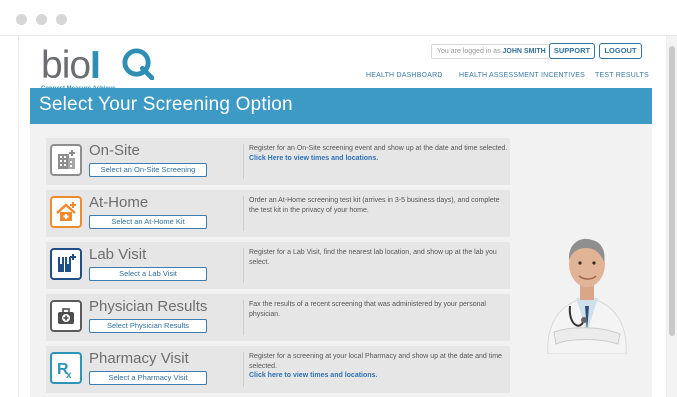  Describe the element at coordinates (380, 376) in the screenshot. I see `pharmacy-times-link: Click here to view times and locations.` at that location.